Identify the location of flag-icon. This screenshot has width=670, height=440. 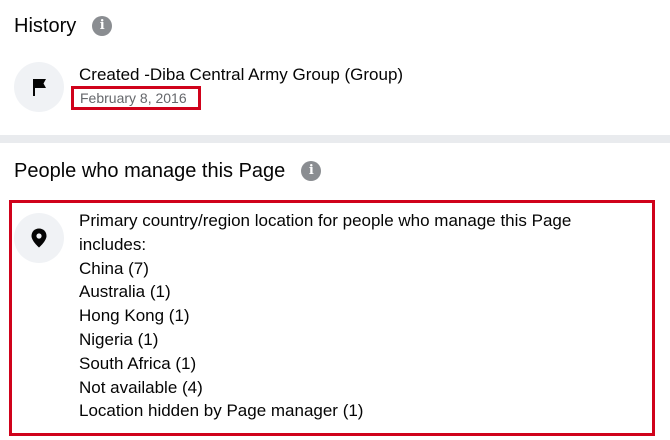
(39, 87).